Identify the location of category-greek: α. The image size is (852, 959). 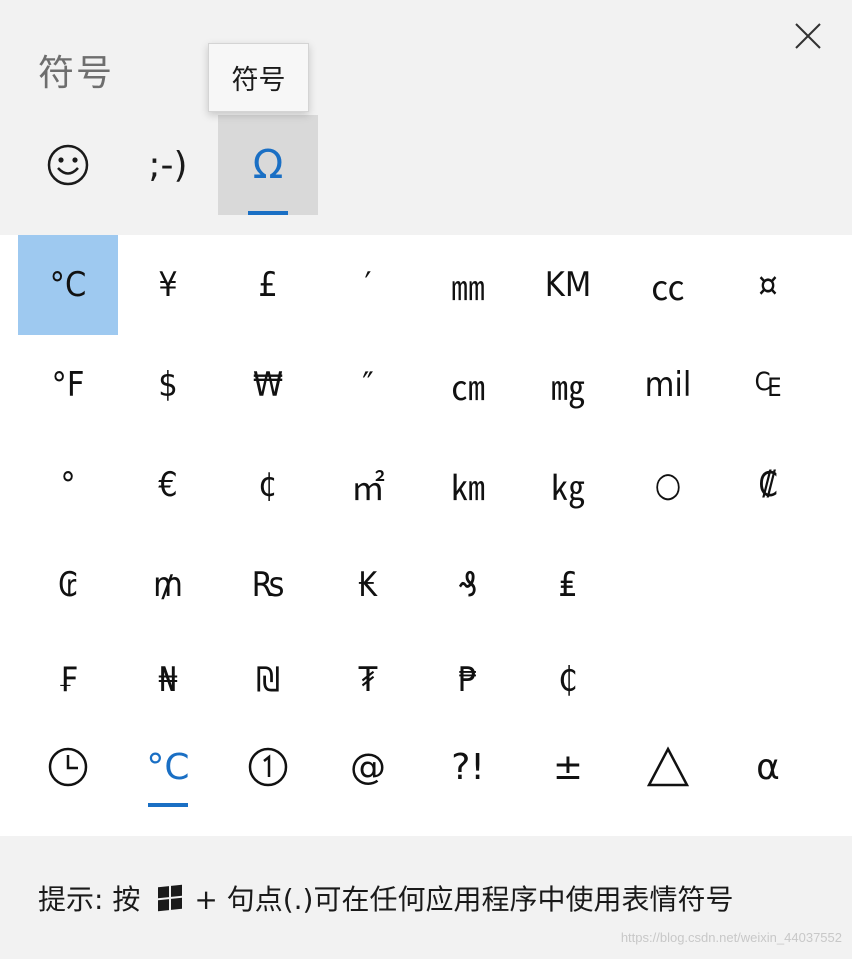
(768, 767).